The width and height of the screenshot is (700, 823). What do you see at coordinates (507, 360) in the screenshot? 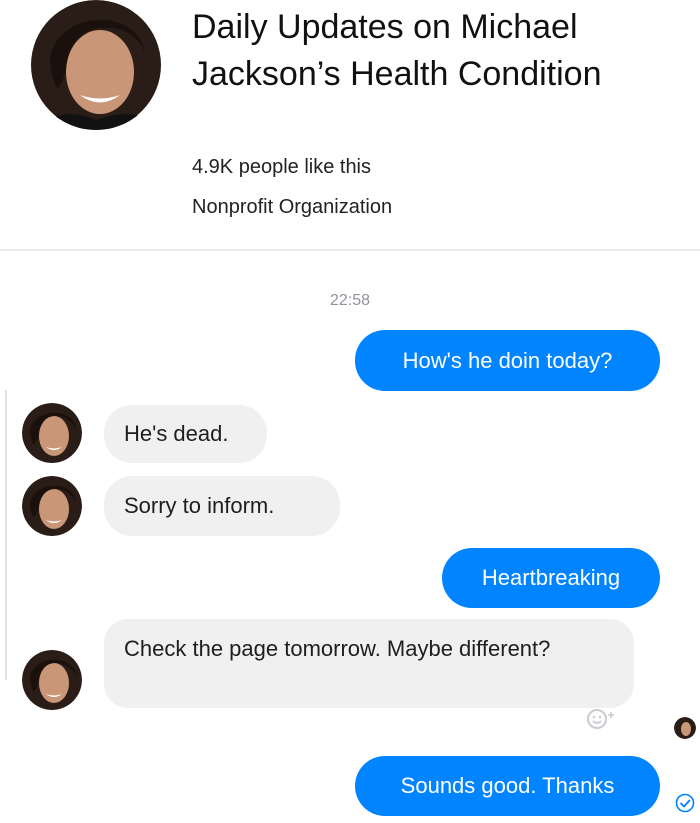
I see `outgoing-message: How's he doin today?` at bounding box center [507, 360].